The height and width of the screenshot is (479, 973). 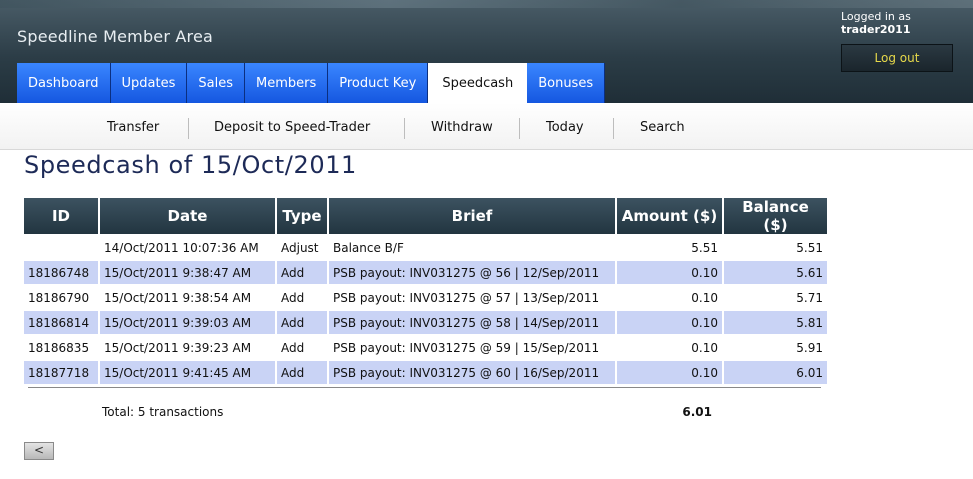 What do you see at coordinates (149, 83) in the screenshot?
I see `tab-updates: Updates` at bounding box center [149, 83].